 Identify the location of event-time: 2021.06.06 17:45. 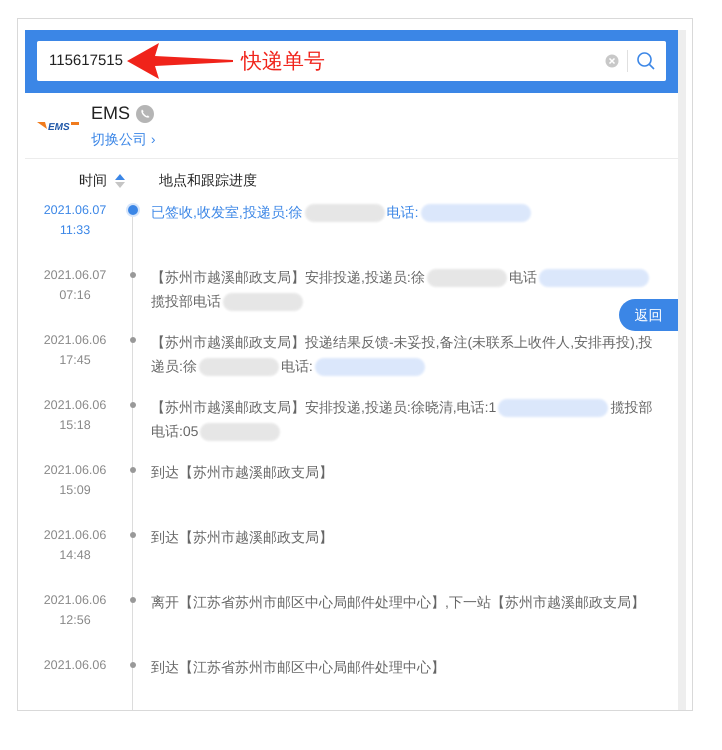
(75, 350).